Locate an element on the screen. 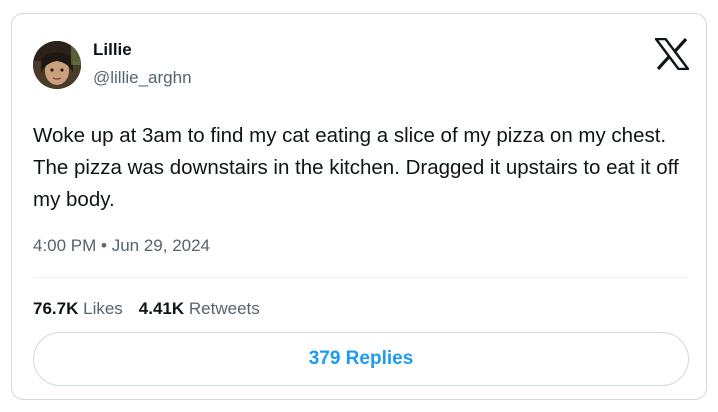 This screenshot has width=718, height=412. engagement-stats: 76.7K Likes 4.41K Retweets is located at coordinates (146, 309).